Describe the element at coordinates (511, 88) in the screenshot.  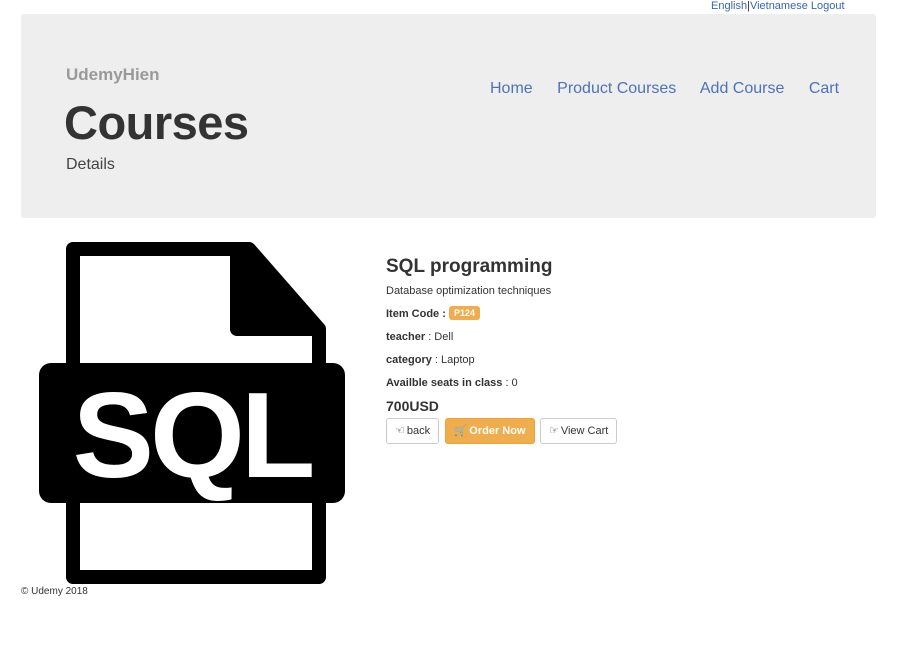
I see `nav-home: Home` at that location.